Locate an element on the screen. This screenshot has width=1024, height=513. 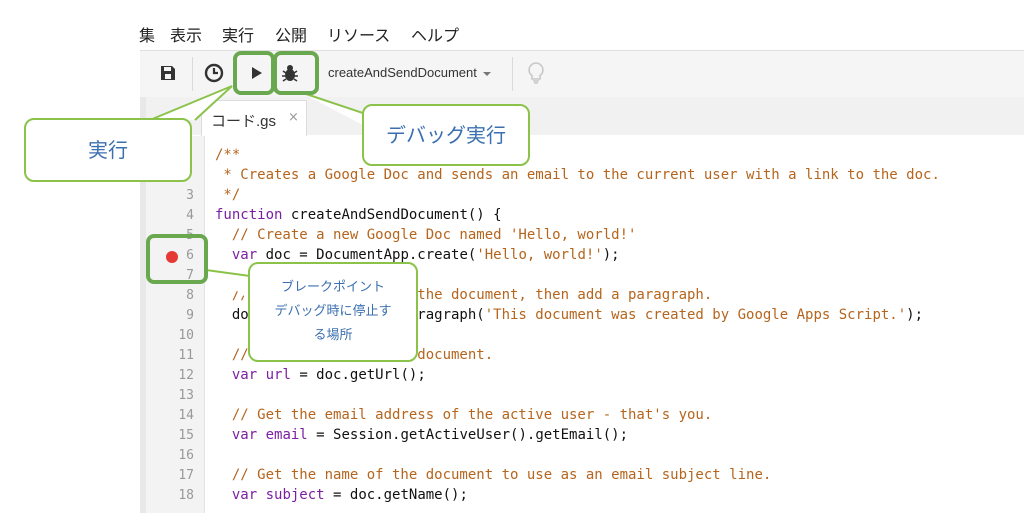
callout-breakpoint-desc2: る場所 is located at coordinates (333, 335).